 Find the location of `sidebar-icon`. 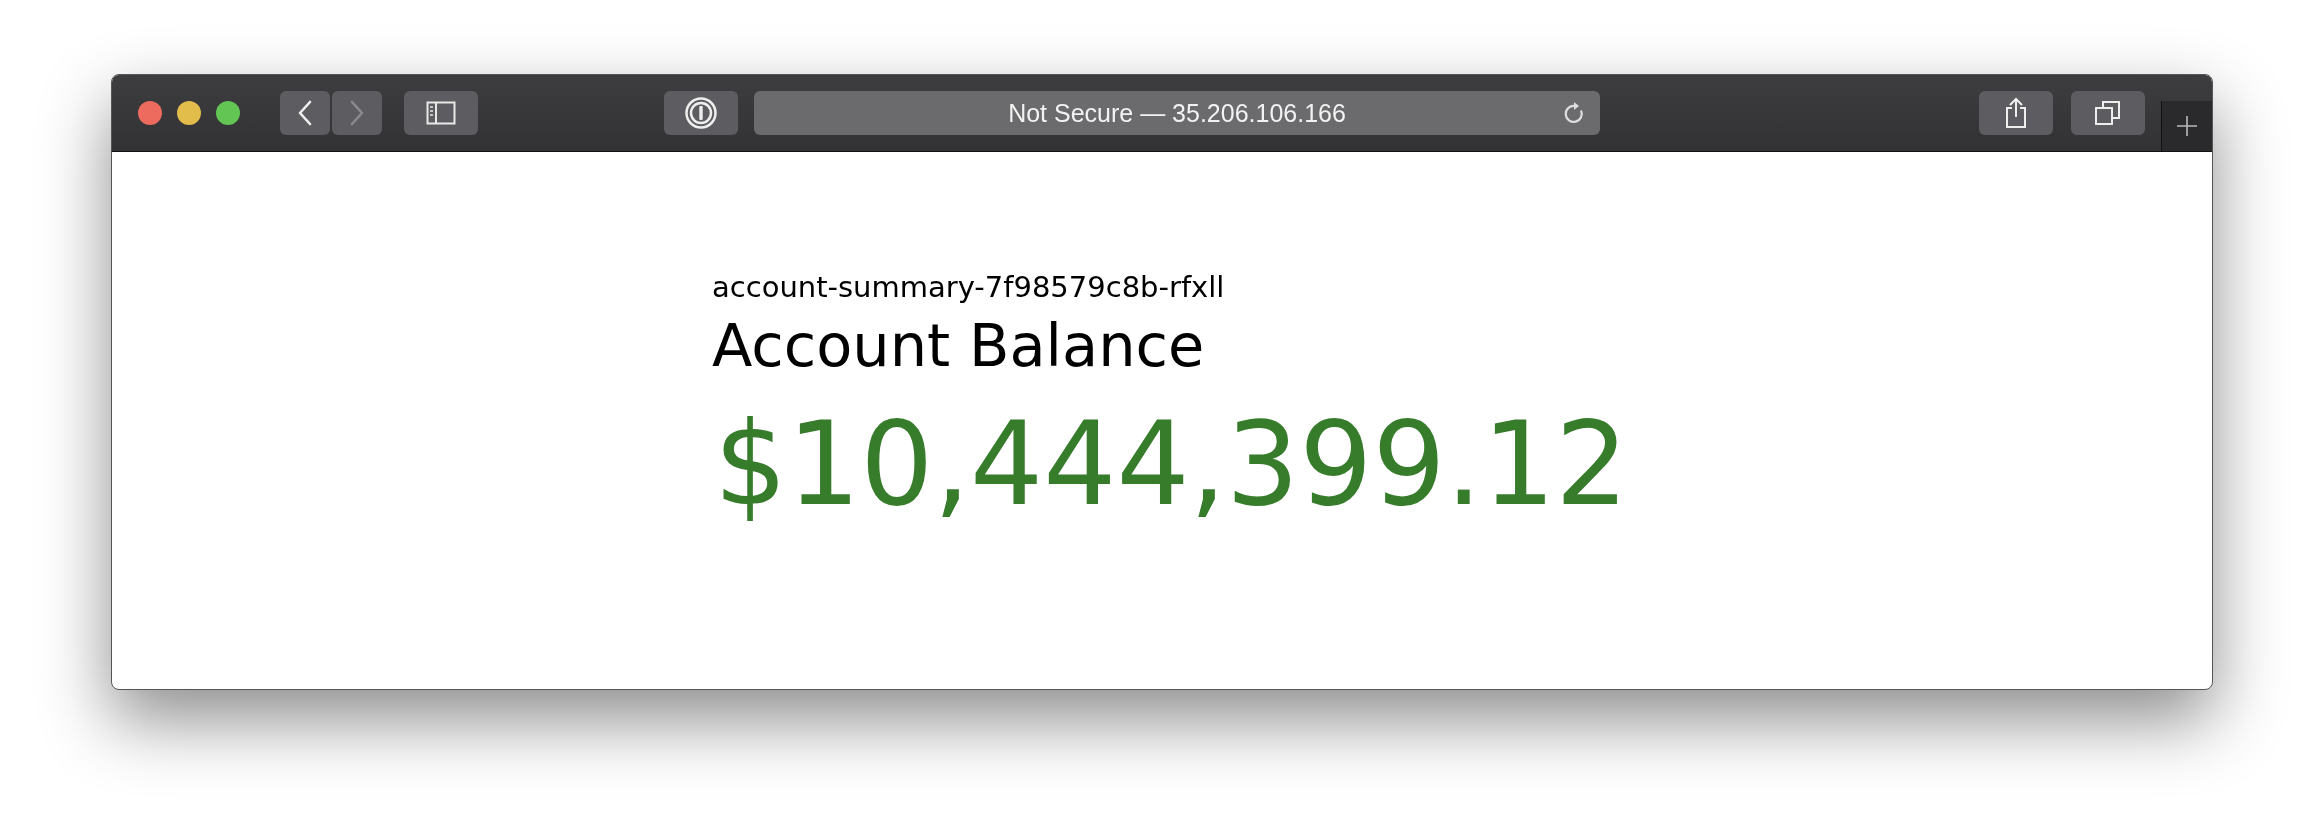

sidebar-icon is located at coordinates (441, 113).